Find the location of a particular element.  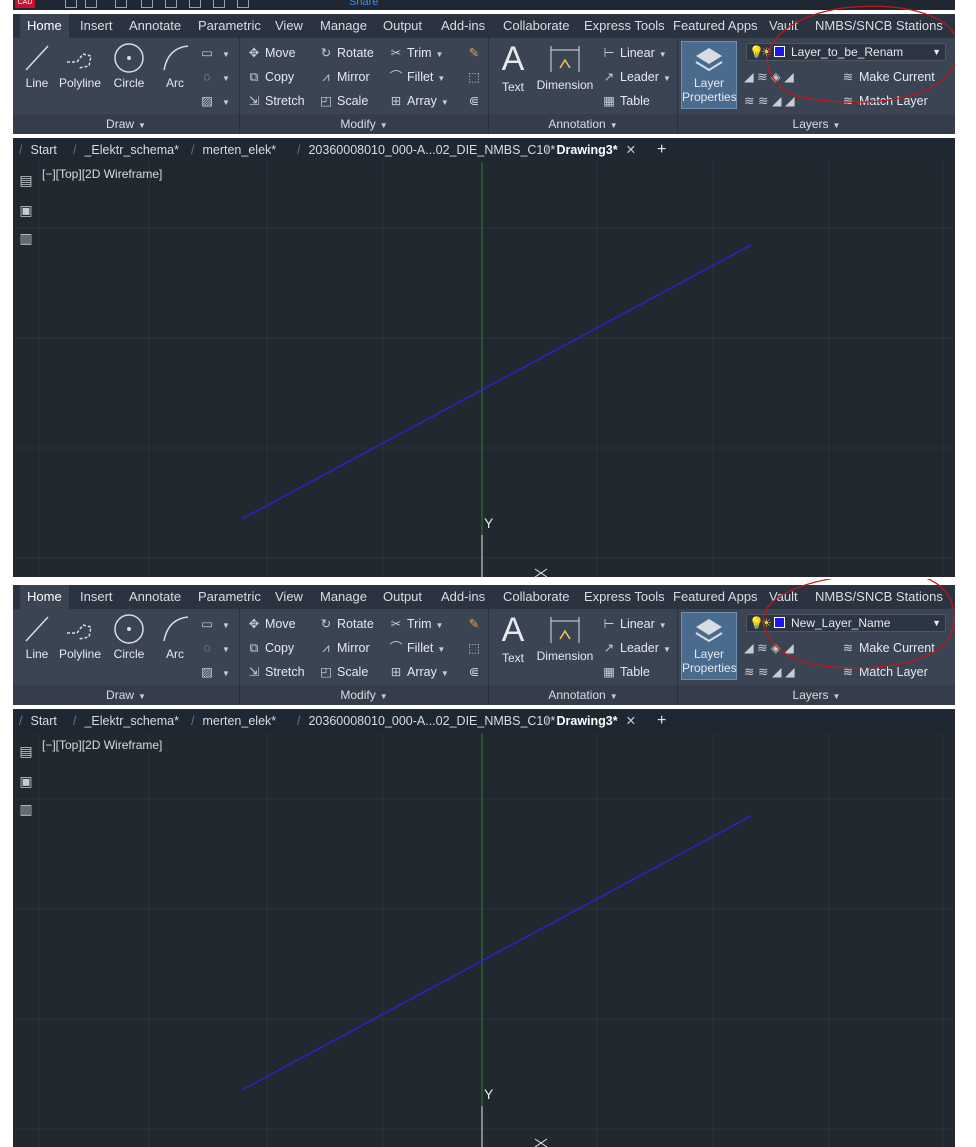

tab-annotate: Annotate is located at coordinates (155, 597).